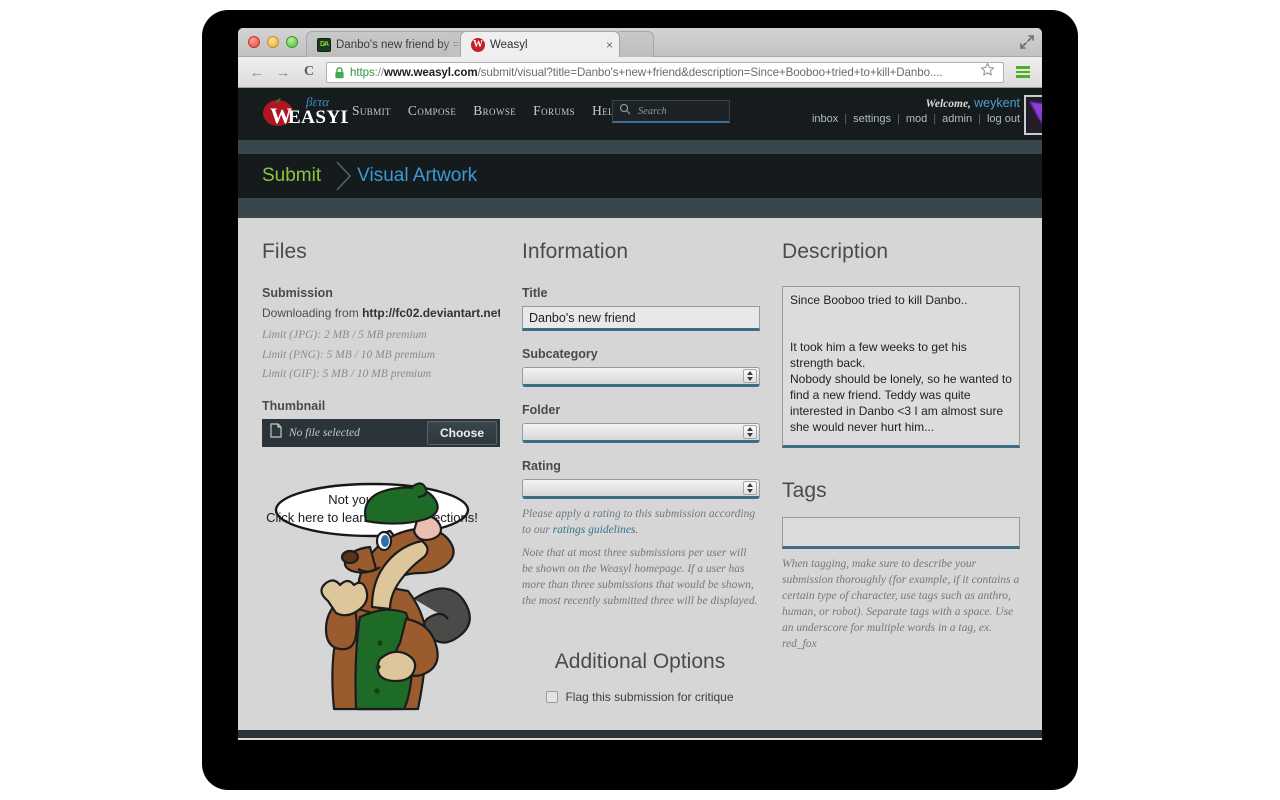 This screenshot has width=1280, height=800. What do you see at coordinates (640, 176) in the screenshot?
I see `breadcrumb: Submit Visual Artwork` at bounding box center [640, 176].